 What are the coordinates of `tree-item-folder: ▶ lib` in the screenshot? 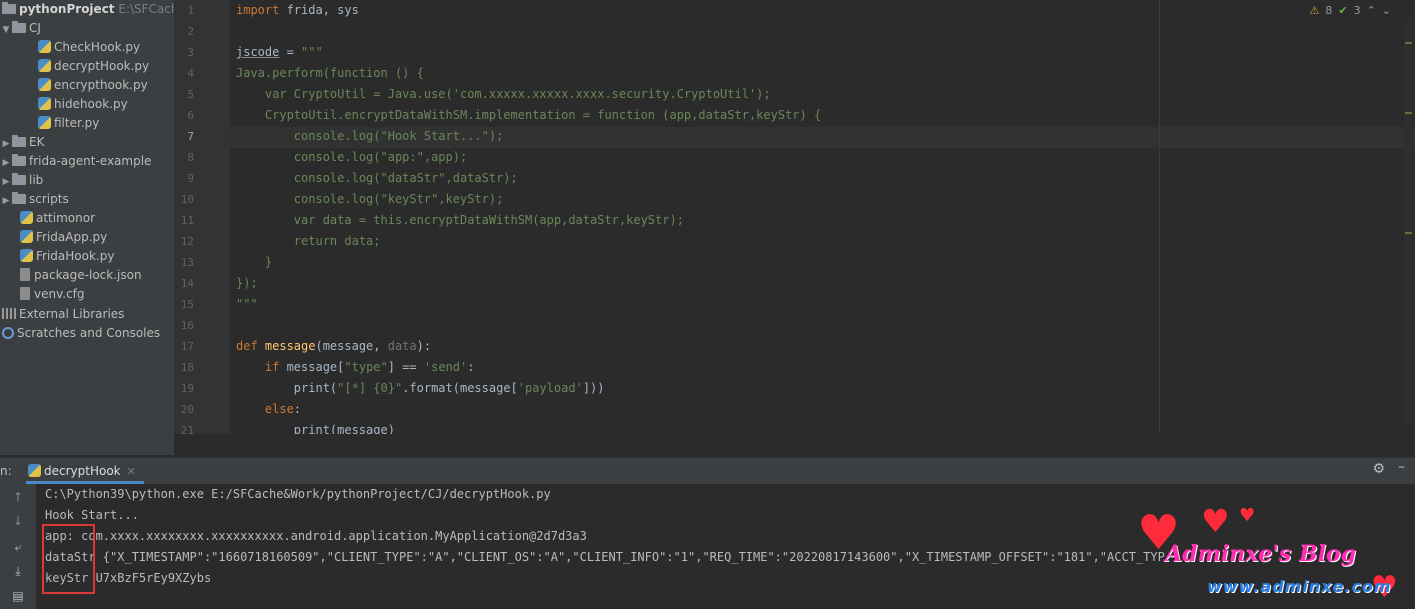 It's located at (21, 180).